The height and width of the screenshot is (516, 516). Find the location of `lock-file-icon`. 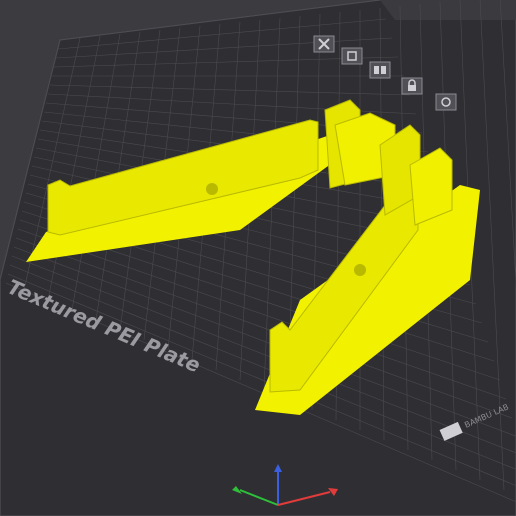

lock-file-icon is located at coordinates (352, 56).